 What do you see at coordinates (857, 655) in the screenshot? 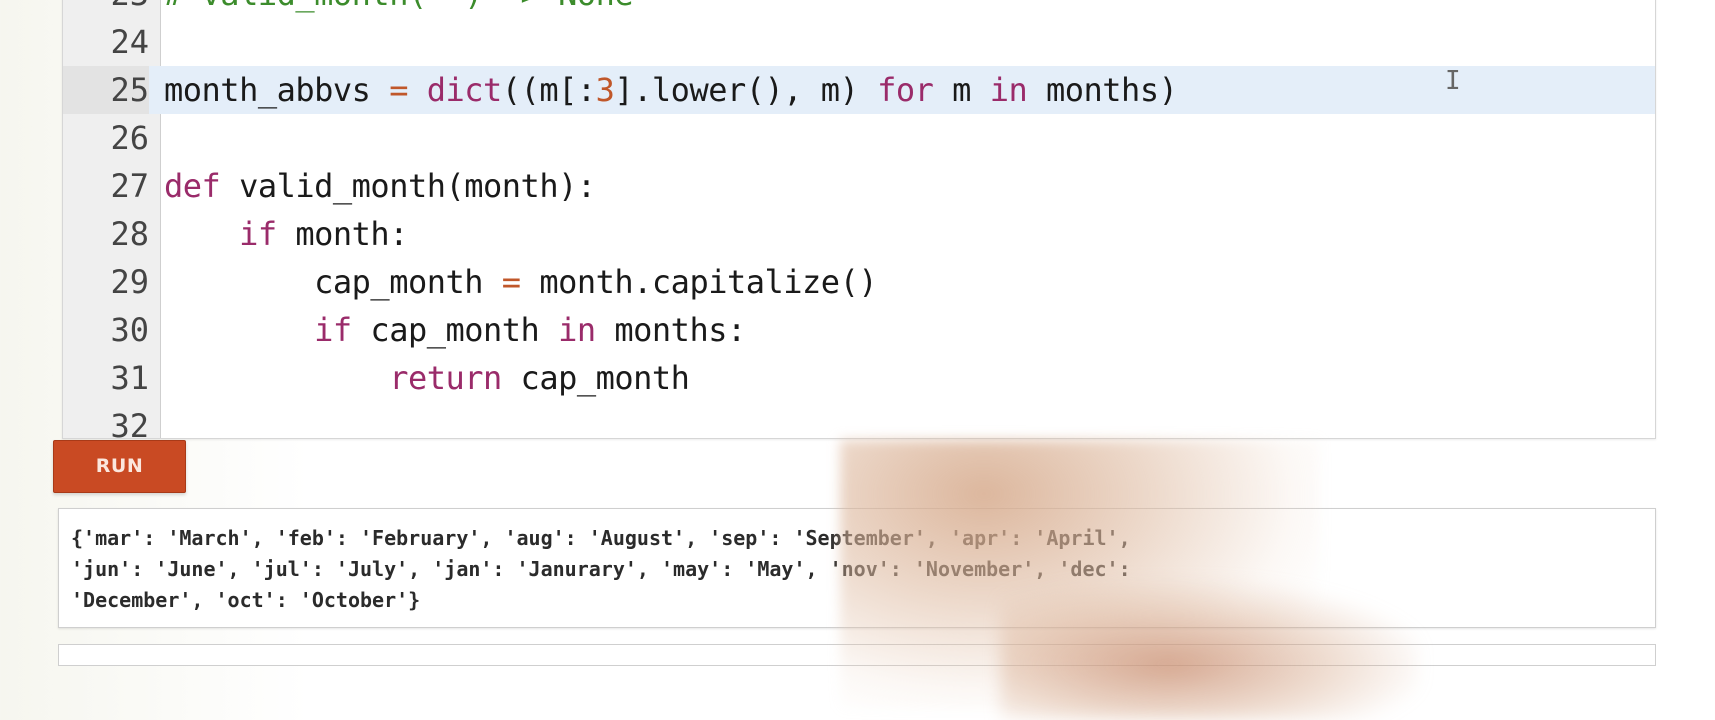
I see `secondary-output-panel` at bounding box center [857, 655].